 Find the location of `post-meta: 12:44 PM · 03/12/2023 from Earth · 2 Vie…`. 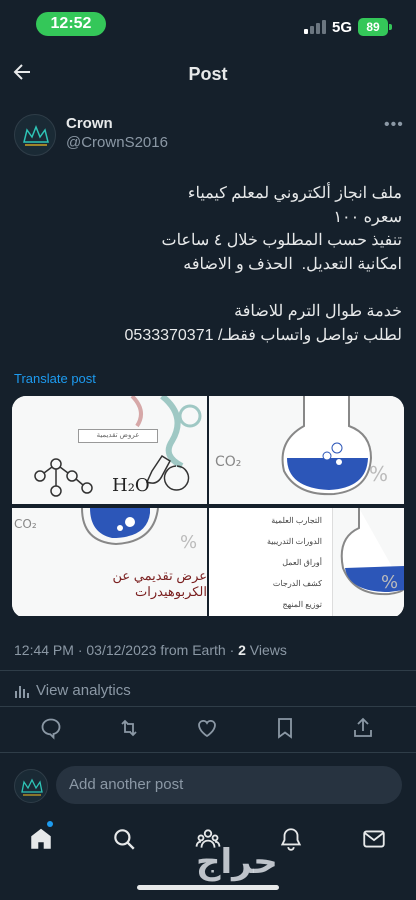

post-meta: 12:44 PM · 03/12/2023 from Earth · 2 Vie… is located at coordinates (150, 650).